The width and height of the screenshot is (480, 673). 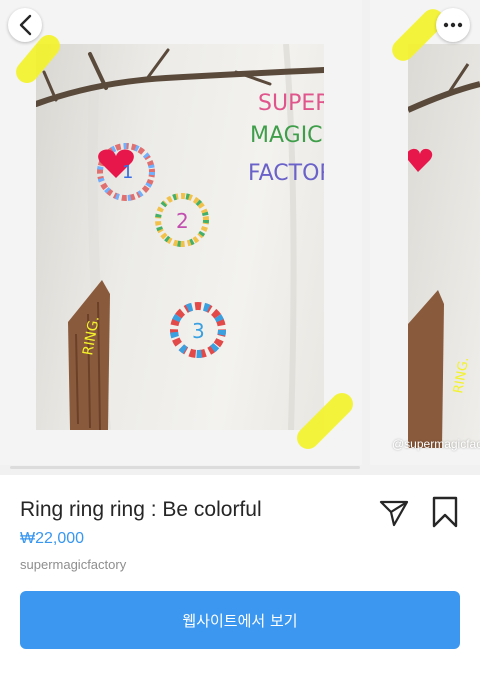 I want to click on ring-number-1: 1, so click(x=127, y=172).